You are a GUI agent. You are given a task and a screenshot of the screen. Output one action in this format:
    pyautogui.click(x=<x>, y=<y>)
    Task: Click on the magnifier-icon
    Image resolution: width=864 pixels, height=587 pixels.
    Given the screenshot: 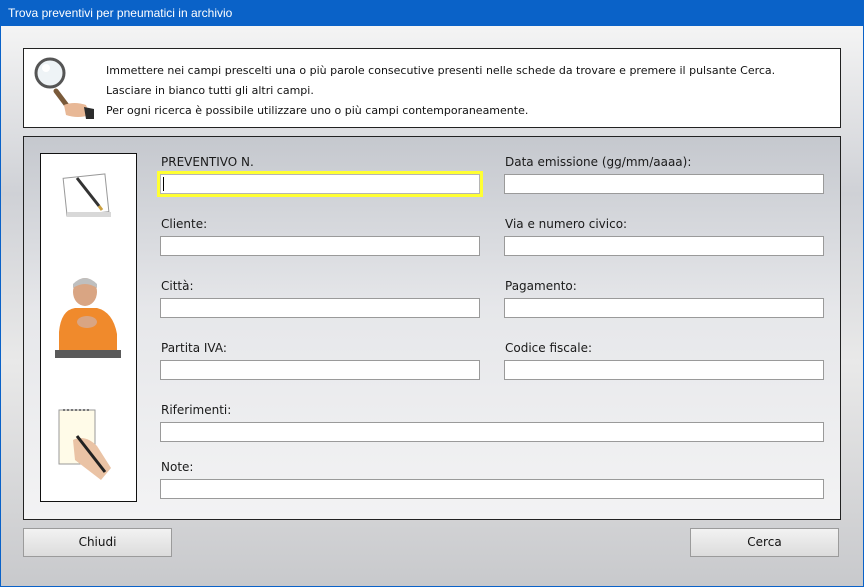 What is the action you would take?
    pyautogui.click(x=64, y=88)
    